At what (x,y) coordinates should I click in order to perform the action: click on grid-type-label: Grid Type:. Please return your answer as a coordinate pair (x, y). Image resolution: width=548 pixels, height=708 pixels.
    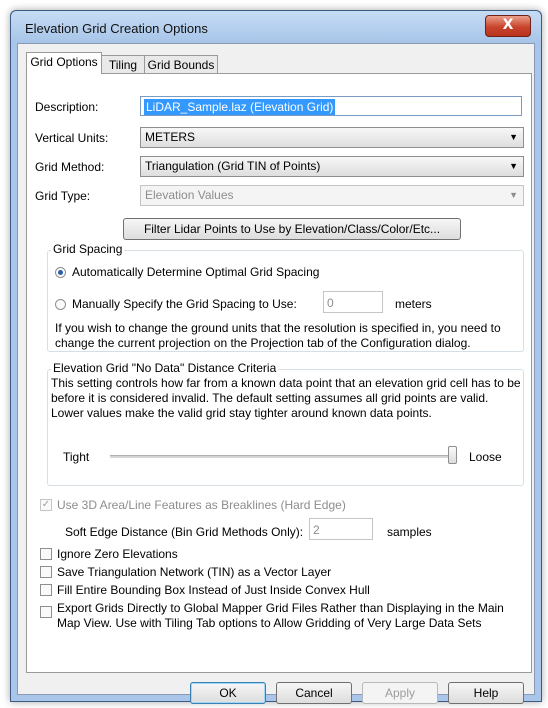
    Looking at the image, I should click on (63, 196).